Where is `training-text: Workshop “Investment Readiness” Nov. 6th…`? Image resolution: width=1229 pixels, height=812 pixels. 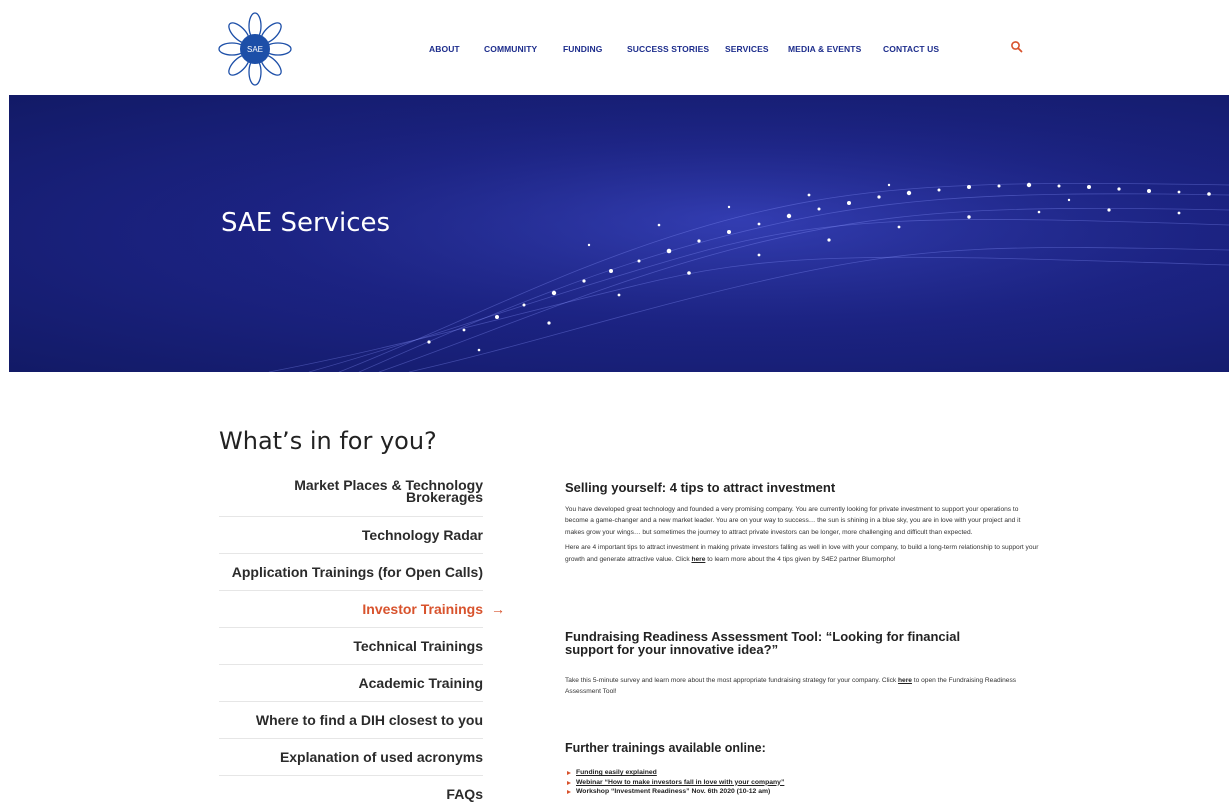 training-text: Workshop “Investment Readiness” Nov. 6th… is located at coordinates (673, 792).